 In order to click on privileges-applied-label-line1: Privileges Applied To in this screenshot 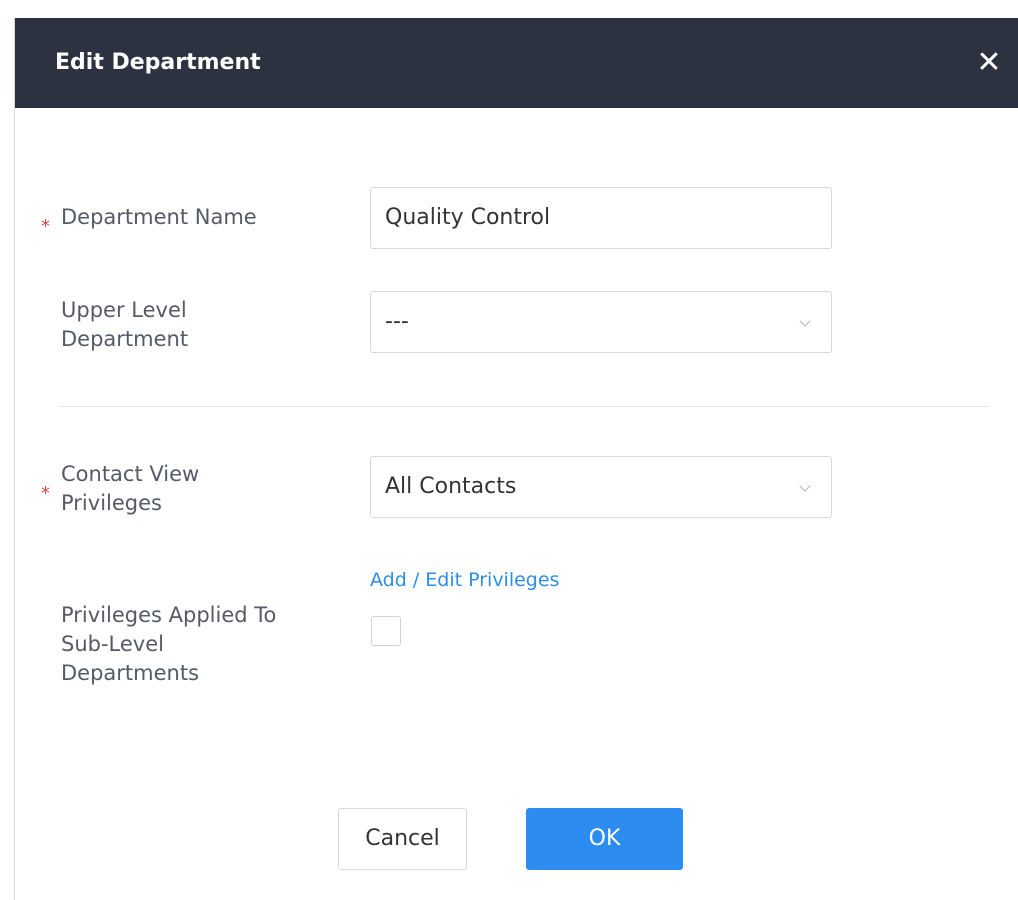, I will do `click(169, 615)`.